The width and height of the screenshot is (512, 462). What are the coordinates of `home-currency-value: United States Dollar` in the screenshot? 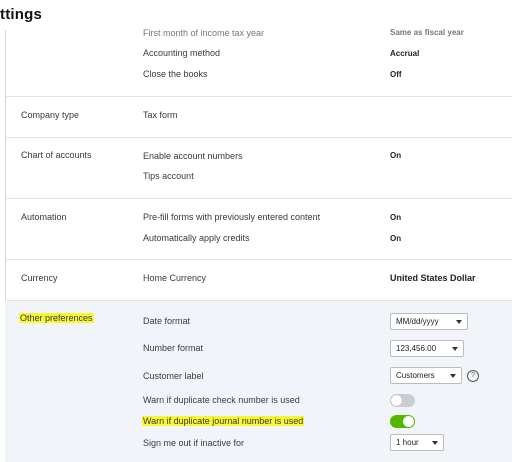 It's located at (433, 278).